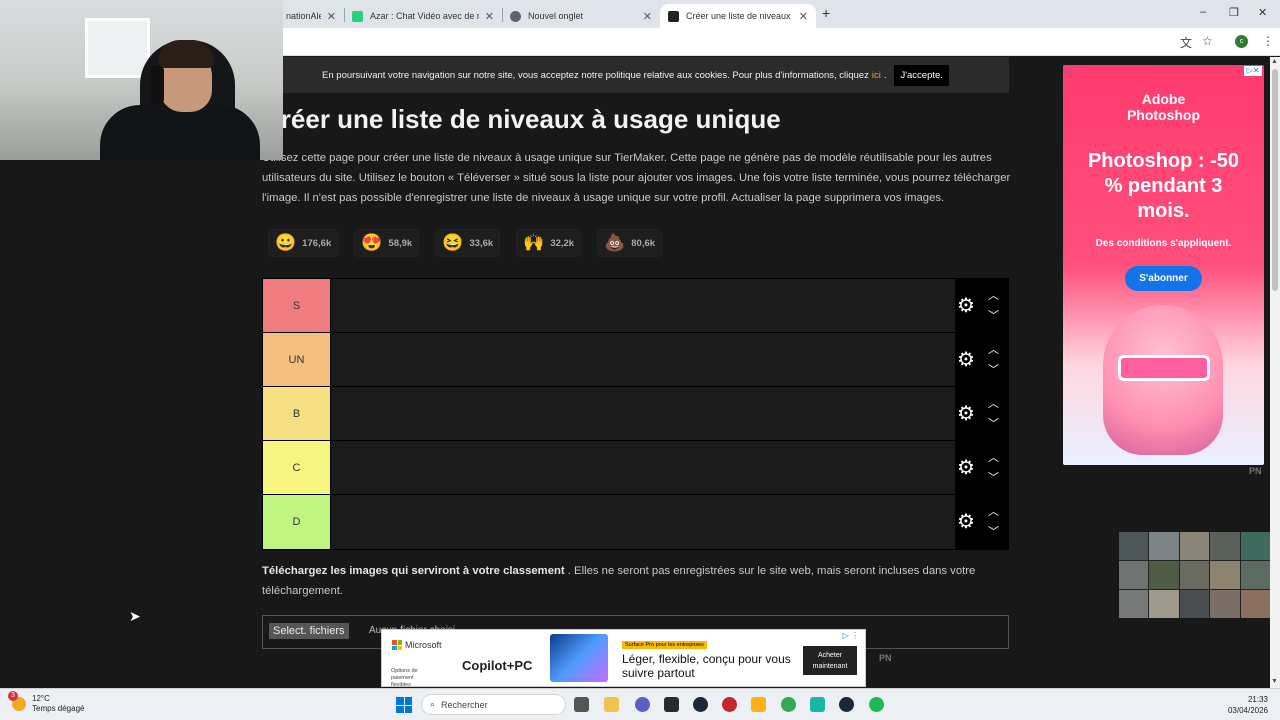  Describe the element at coordinates (1268, 41) in the screenshot. I see `kebab-menu-icon: ⋮` at that location.